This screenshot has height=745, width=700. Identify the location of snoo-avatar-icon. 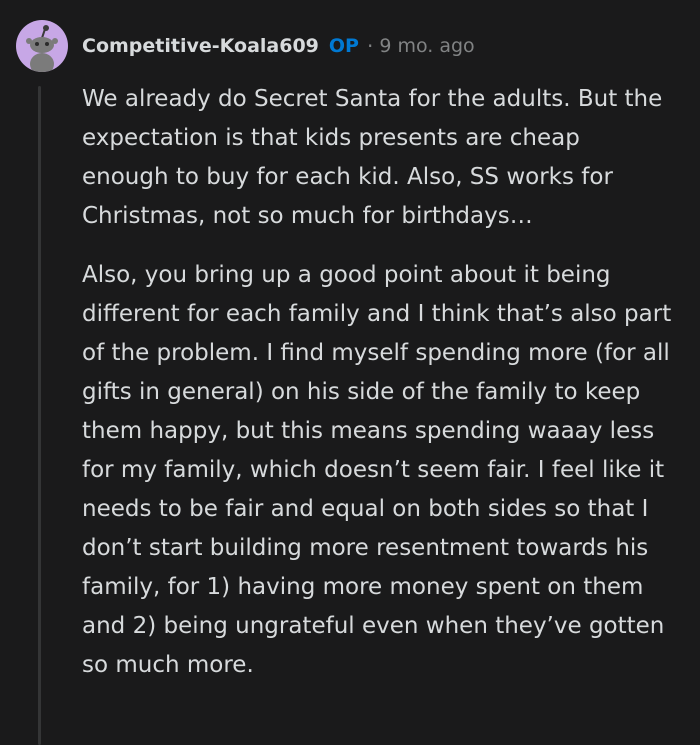
(42, 46).